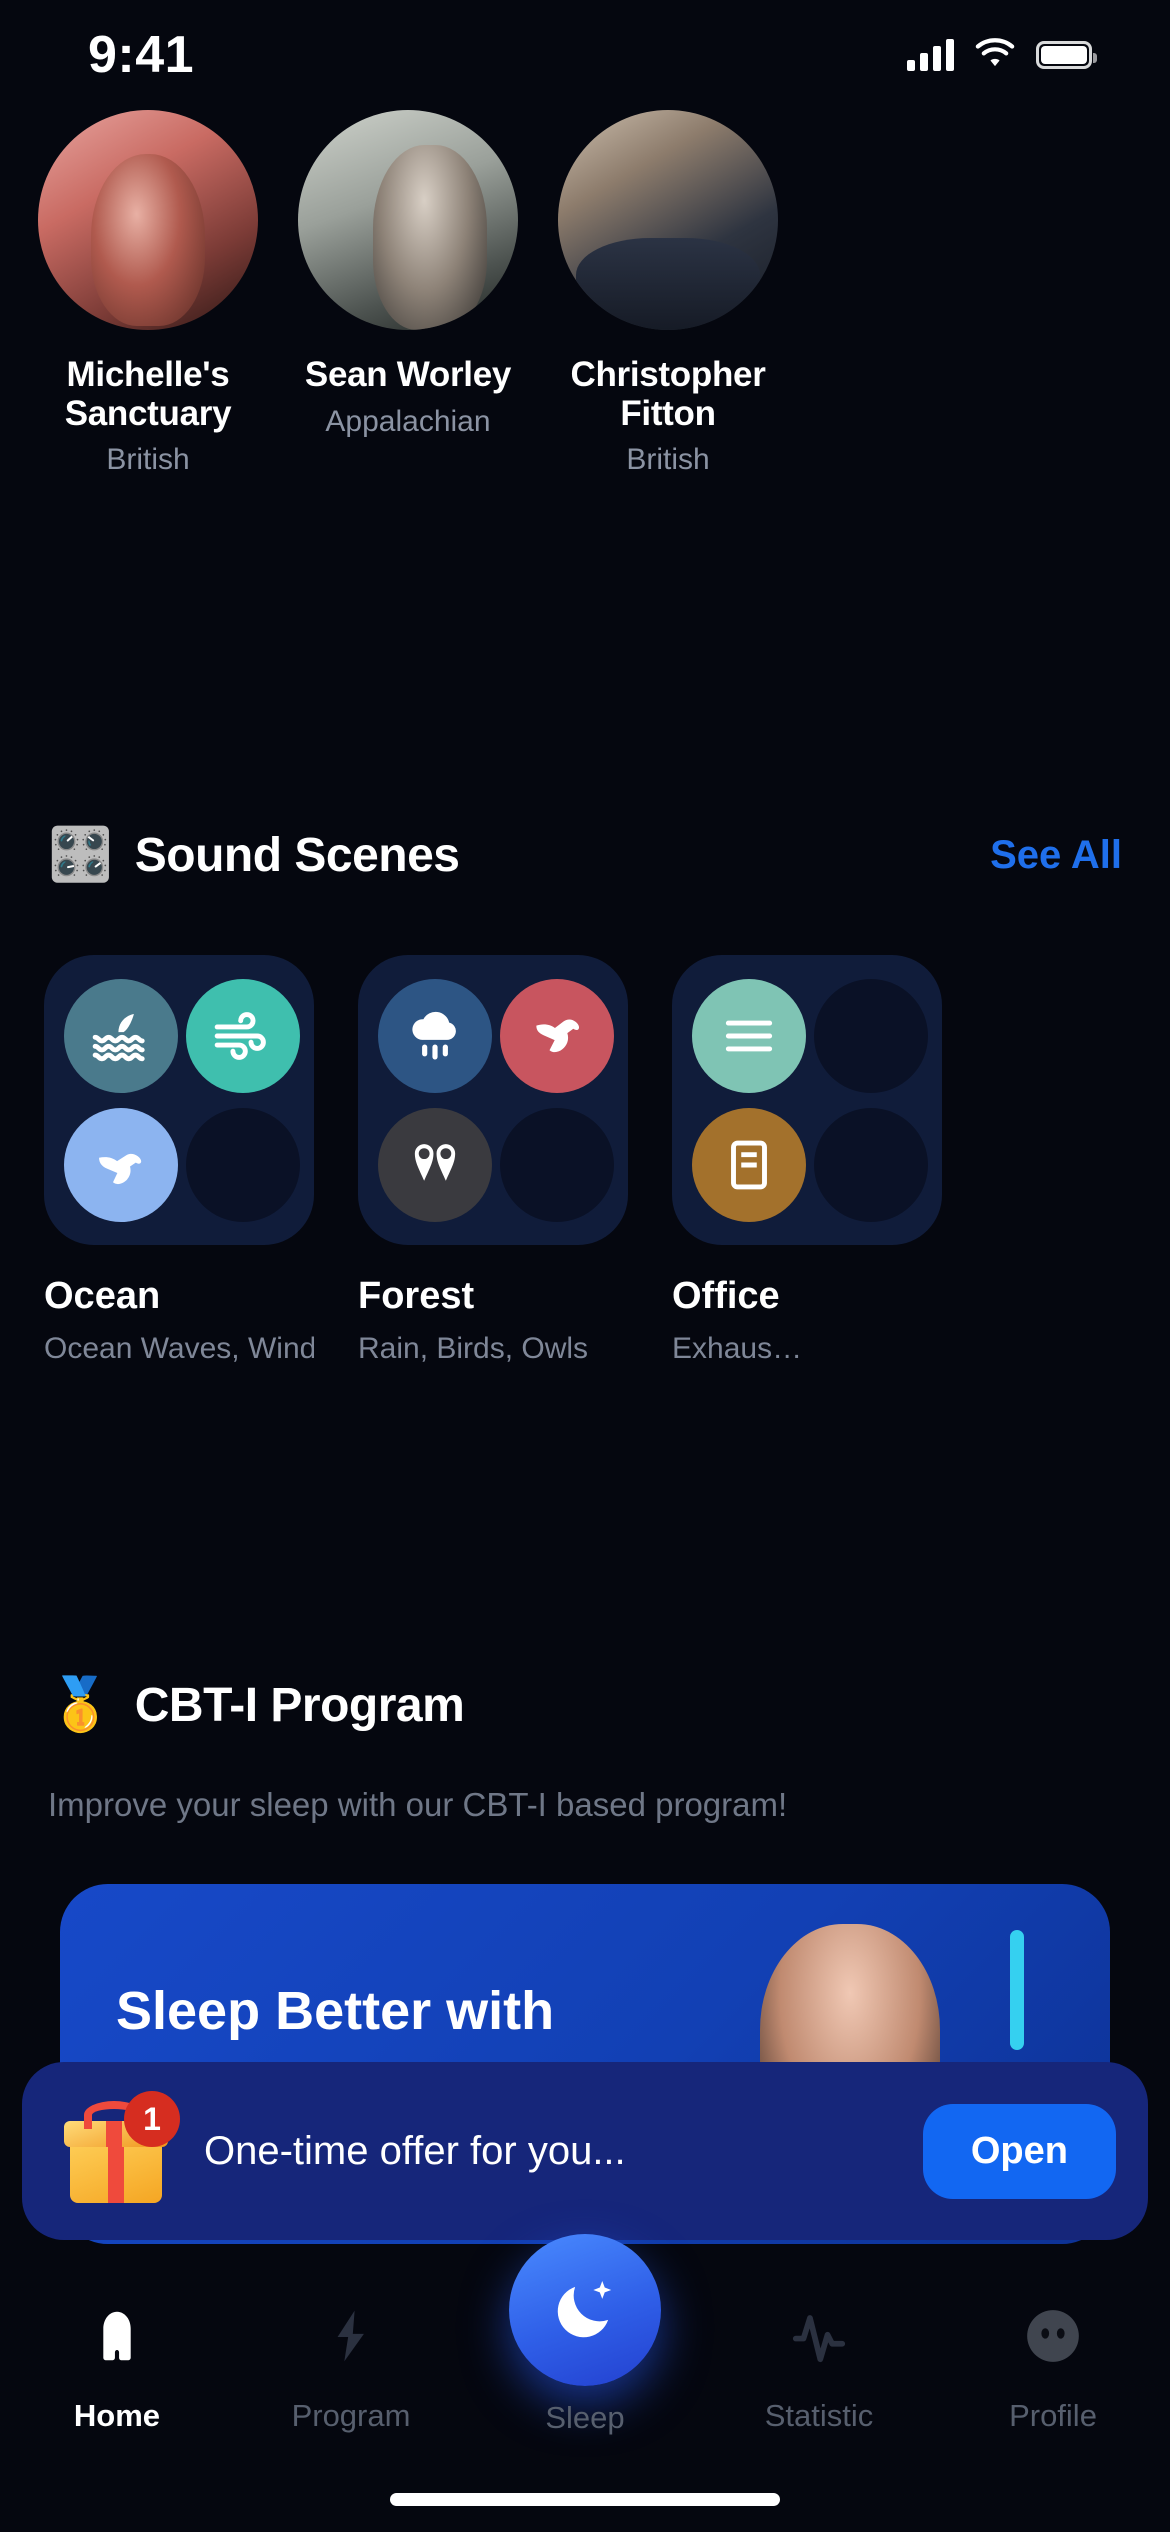 Image resolution: width=1170 pixels, height=2532 pixels. What do you see at coordinates (299, 1705) in the screenshot?
I see `section-title: CBT-I Program` at bounding box center [299, 1705].